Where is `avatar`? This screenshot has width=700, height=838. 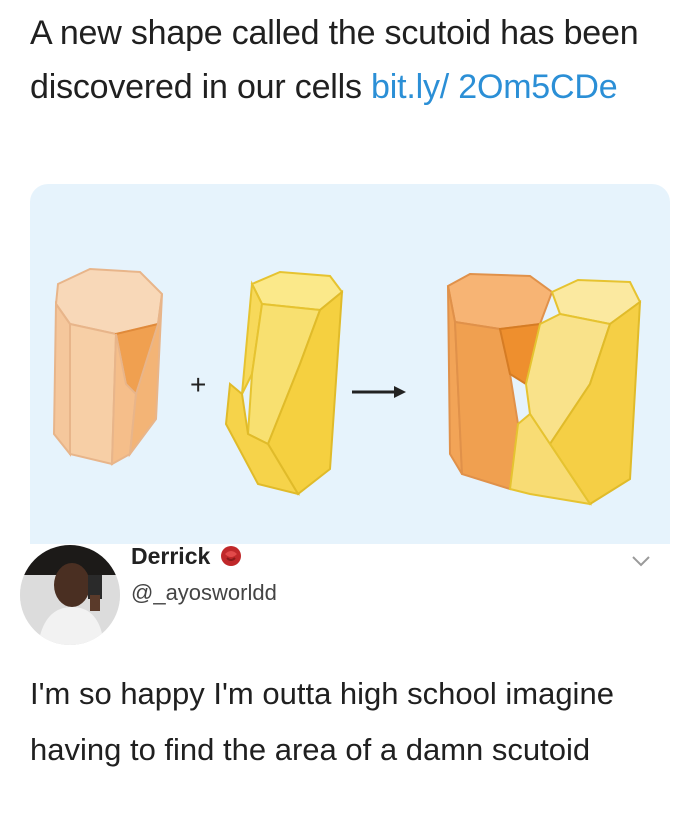
avatar is located at coordinates (70, 595).